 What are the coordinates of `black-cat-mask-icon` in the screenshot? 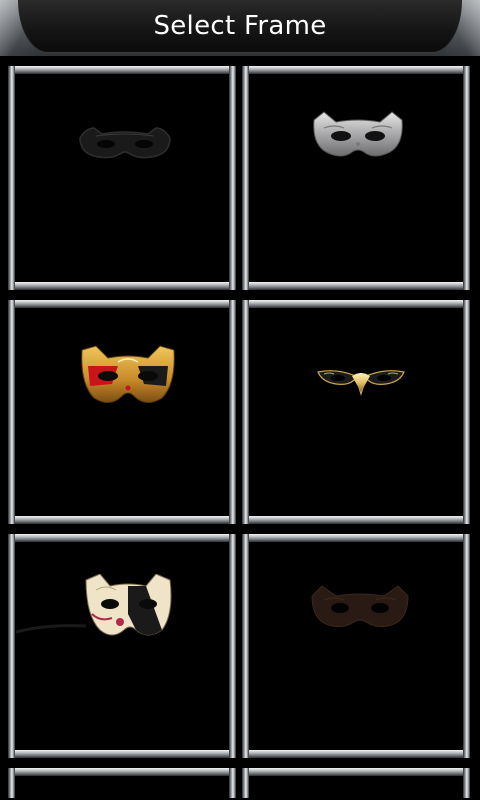 It's located at (125, 143).